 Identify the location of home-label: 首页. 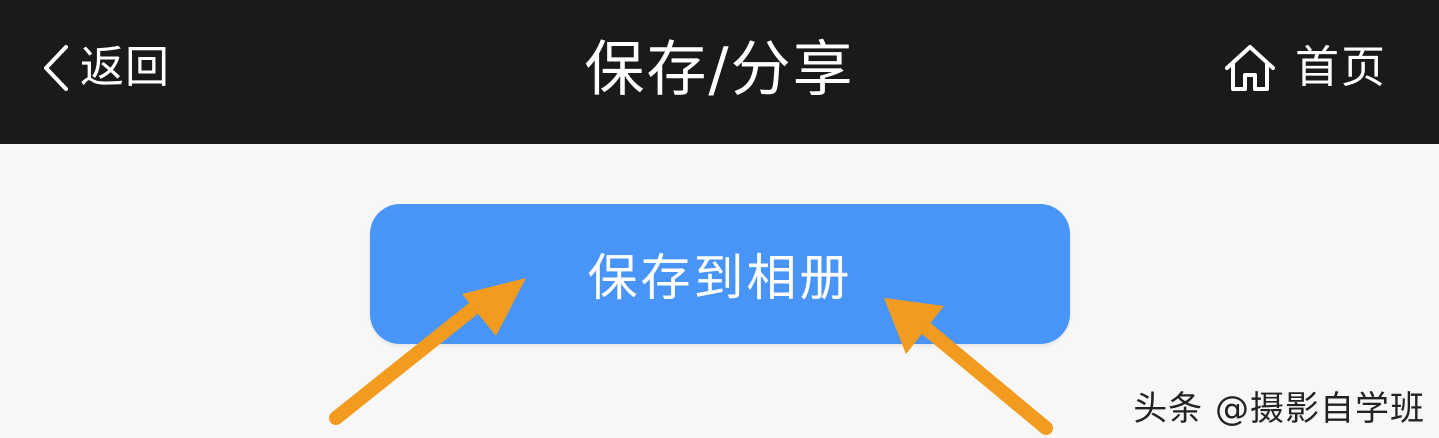
(1341, 67).